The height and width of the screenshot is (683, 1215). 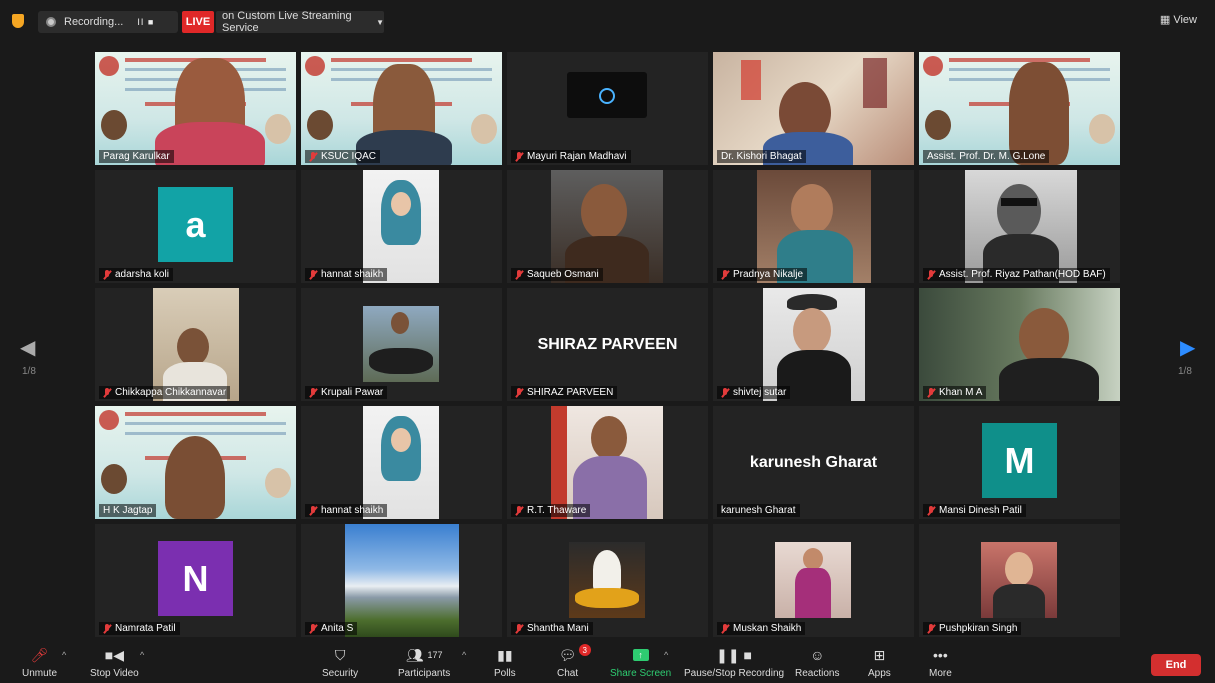 I want to click on grid-view-icon: ▦, so click(x=1165, y=20).